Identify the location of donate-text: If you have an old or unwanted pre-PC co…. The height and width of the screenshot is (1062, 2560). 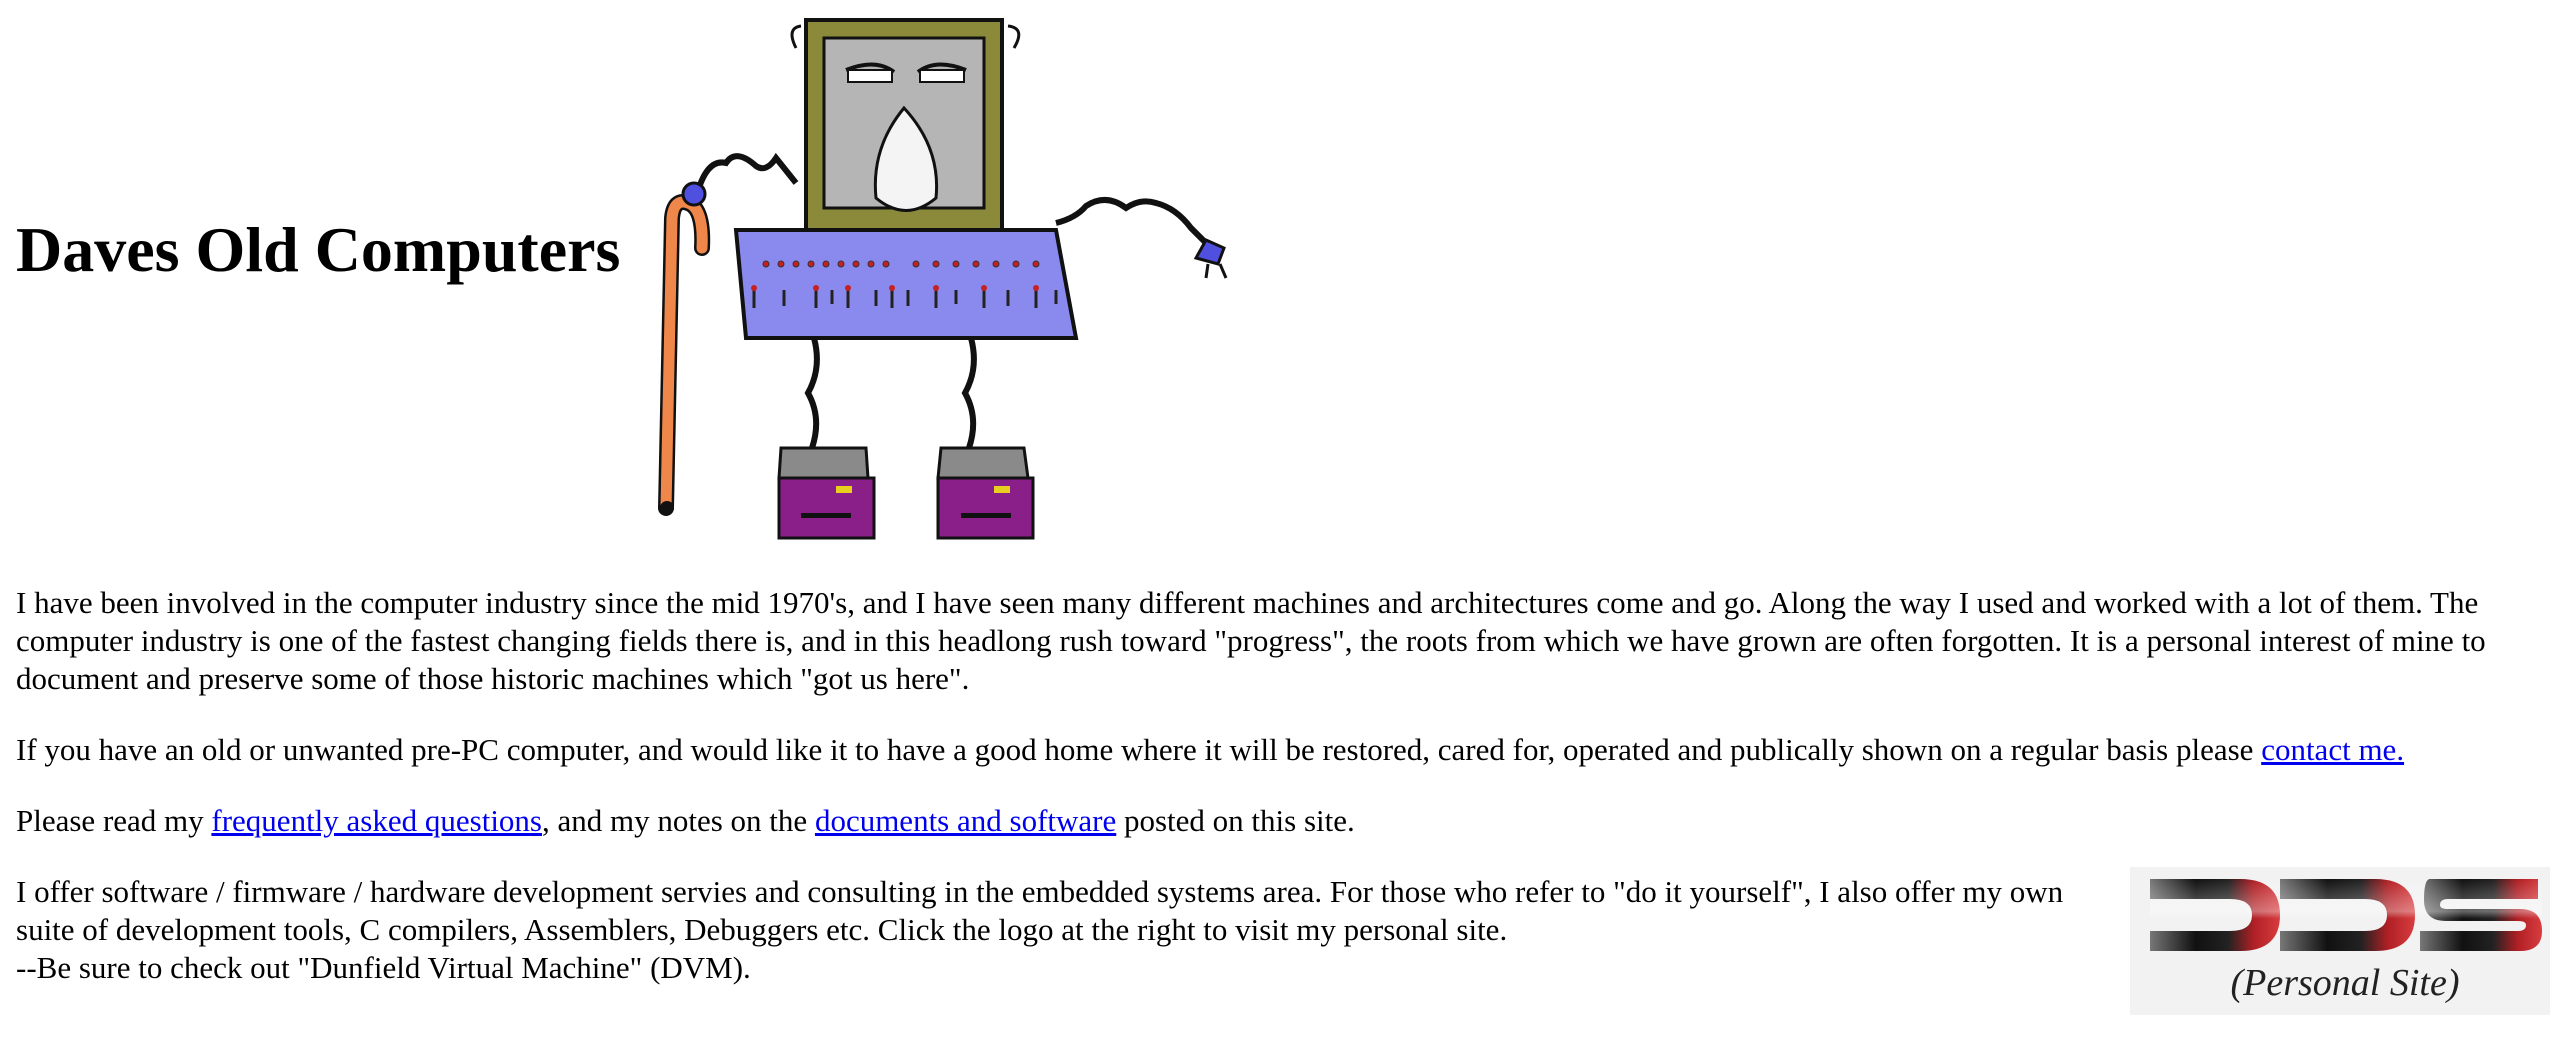
(1139, 749).